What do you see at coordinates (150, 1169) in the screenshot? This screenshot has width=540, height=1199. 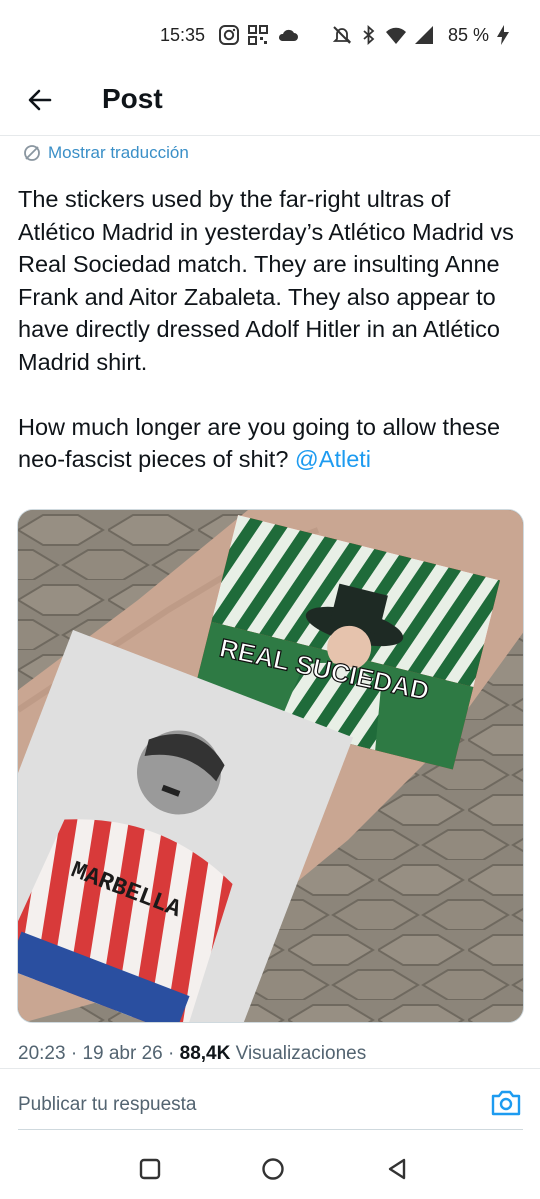 I see `recents-square-icon` at bounding box center [150, 1169].